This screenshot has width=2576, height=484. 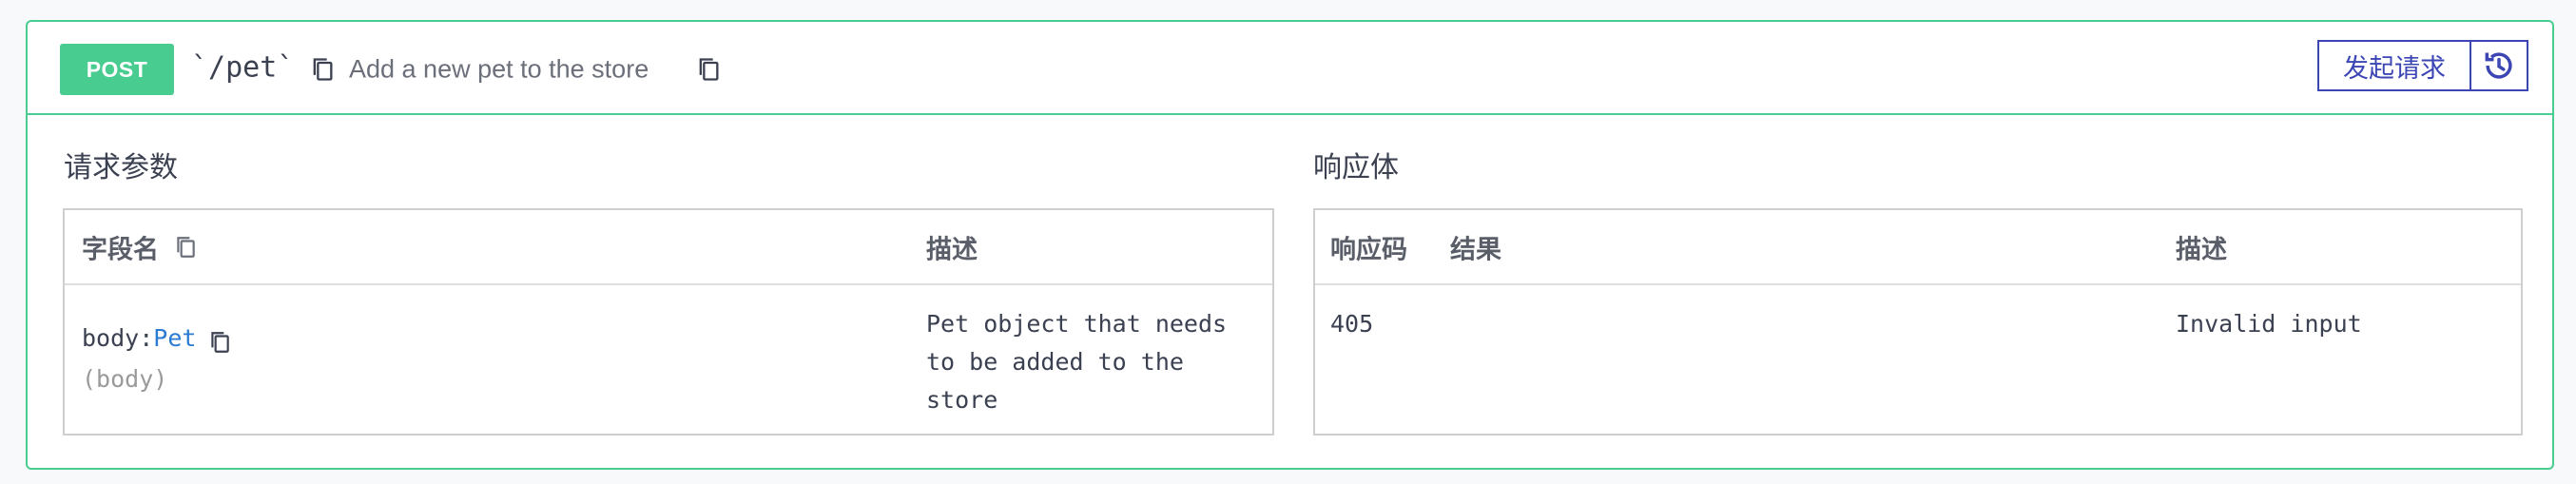 What do you see at coordinates (962, 400) in the screenshot?
I see `param-description-line: store` at bounding box center [962, 400].